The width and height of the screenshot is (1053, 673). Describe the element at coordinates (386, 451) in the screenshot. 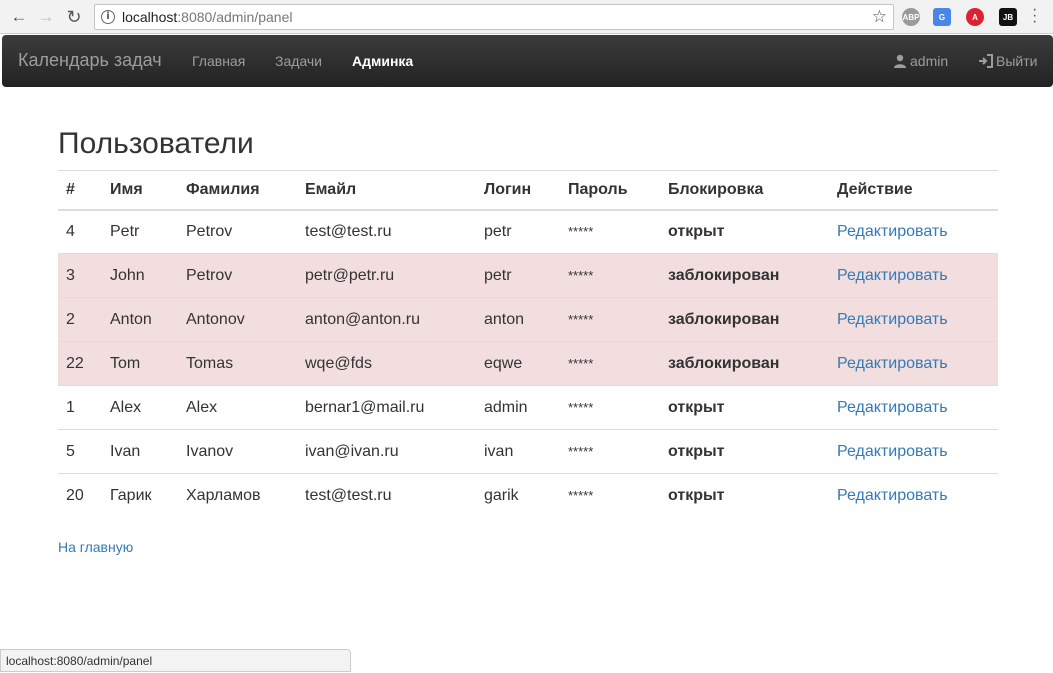

I see `cell-email: ivan@ivan.ru` at that location.